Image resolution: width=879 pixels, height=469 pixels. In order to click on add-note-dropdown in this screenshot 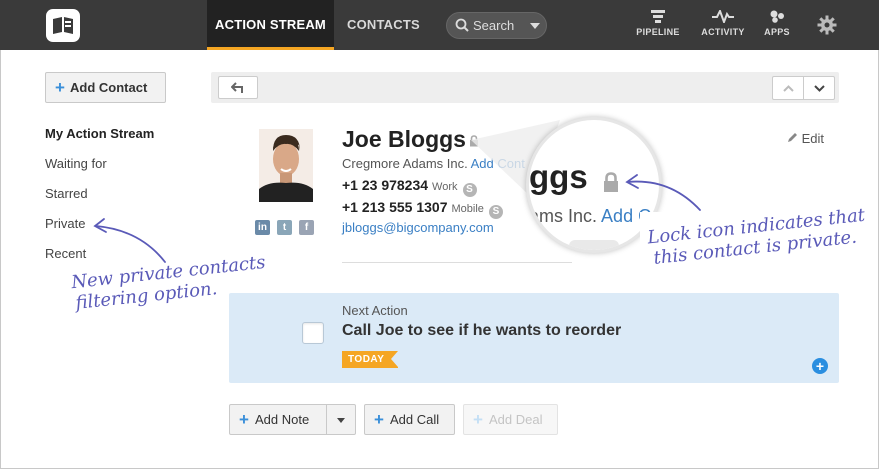, I will do `click(341, 419)`.